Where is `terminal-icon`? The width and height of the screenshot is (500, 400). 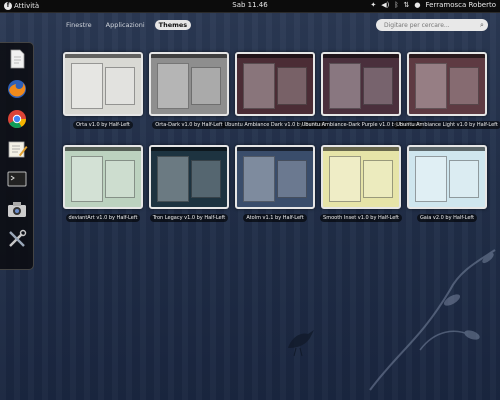
terminal-icon is located at coordinates (16, 179).